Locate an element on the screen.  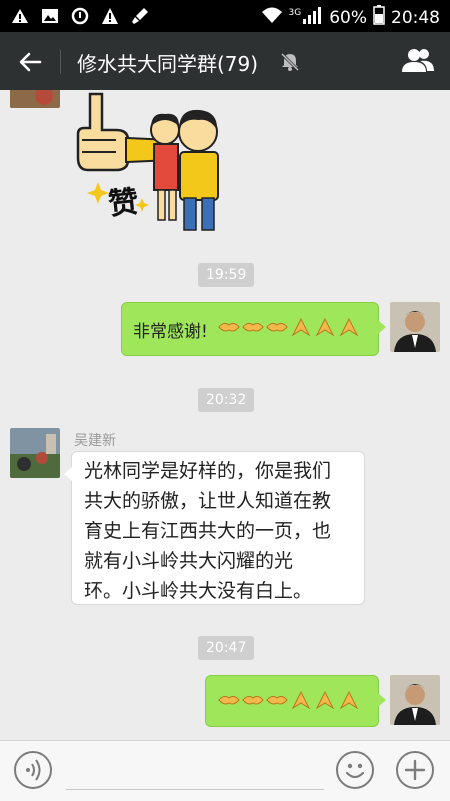
status-bar: 3G 60% 20:48 is located at coordinates (225, 16).